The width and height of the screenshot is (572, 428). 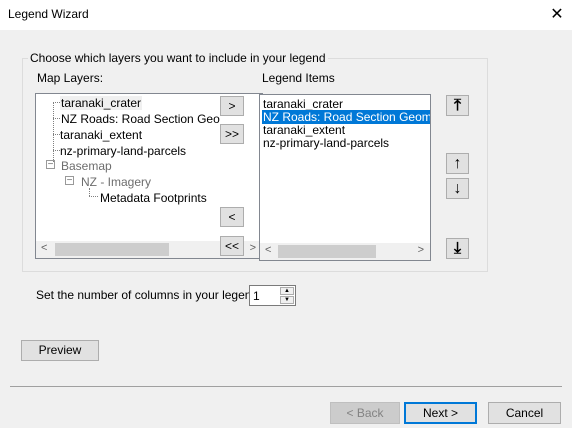 I want to click on tree-item: taranaki_extent, so click(x=101, y=135).